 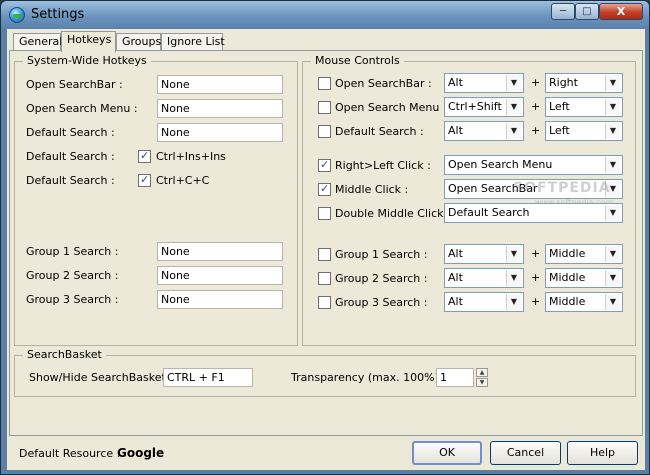 I want to click on default-search-hotkey-field: None, so click(x=220, y=132).